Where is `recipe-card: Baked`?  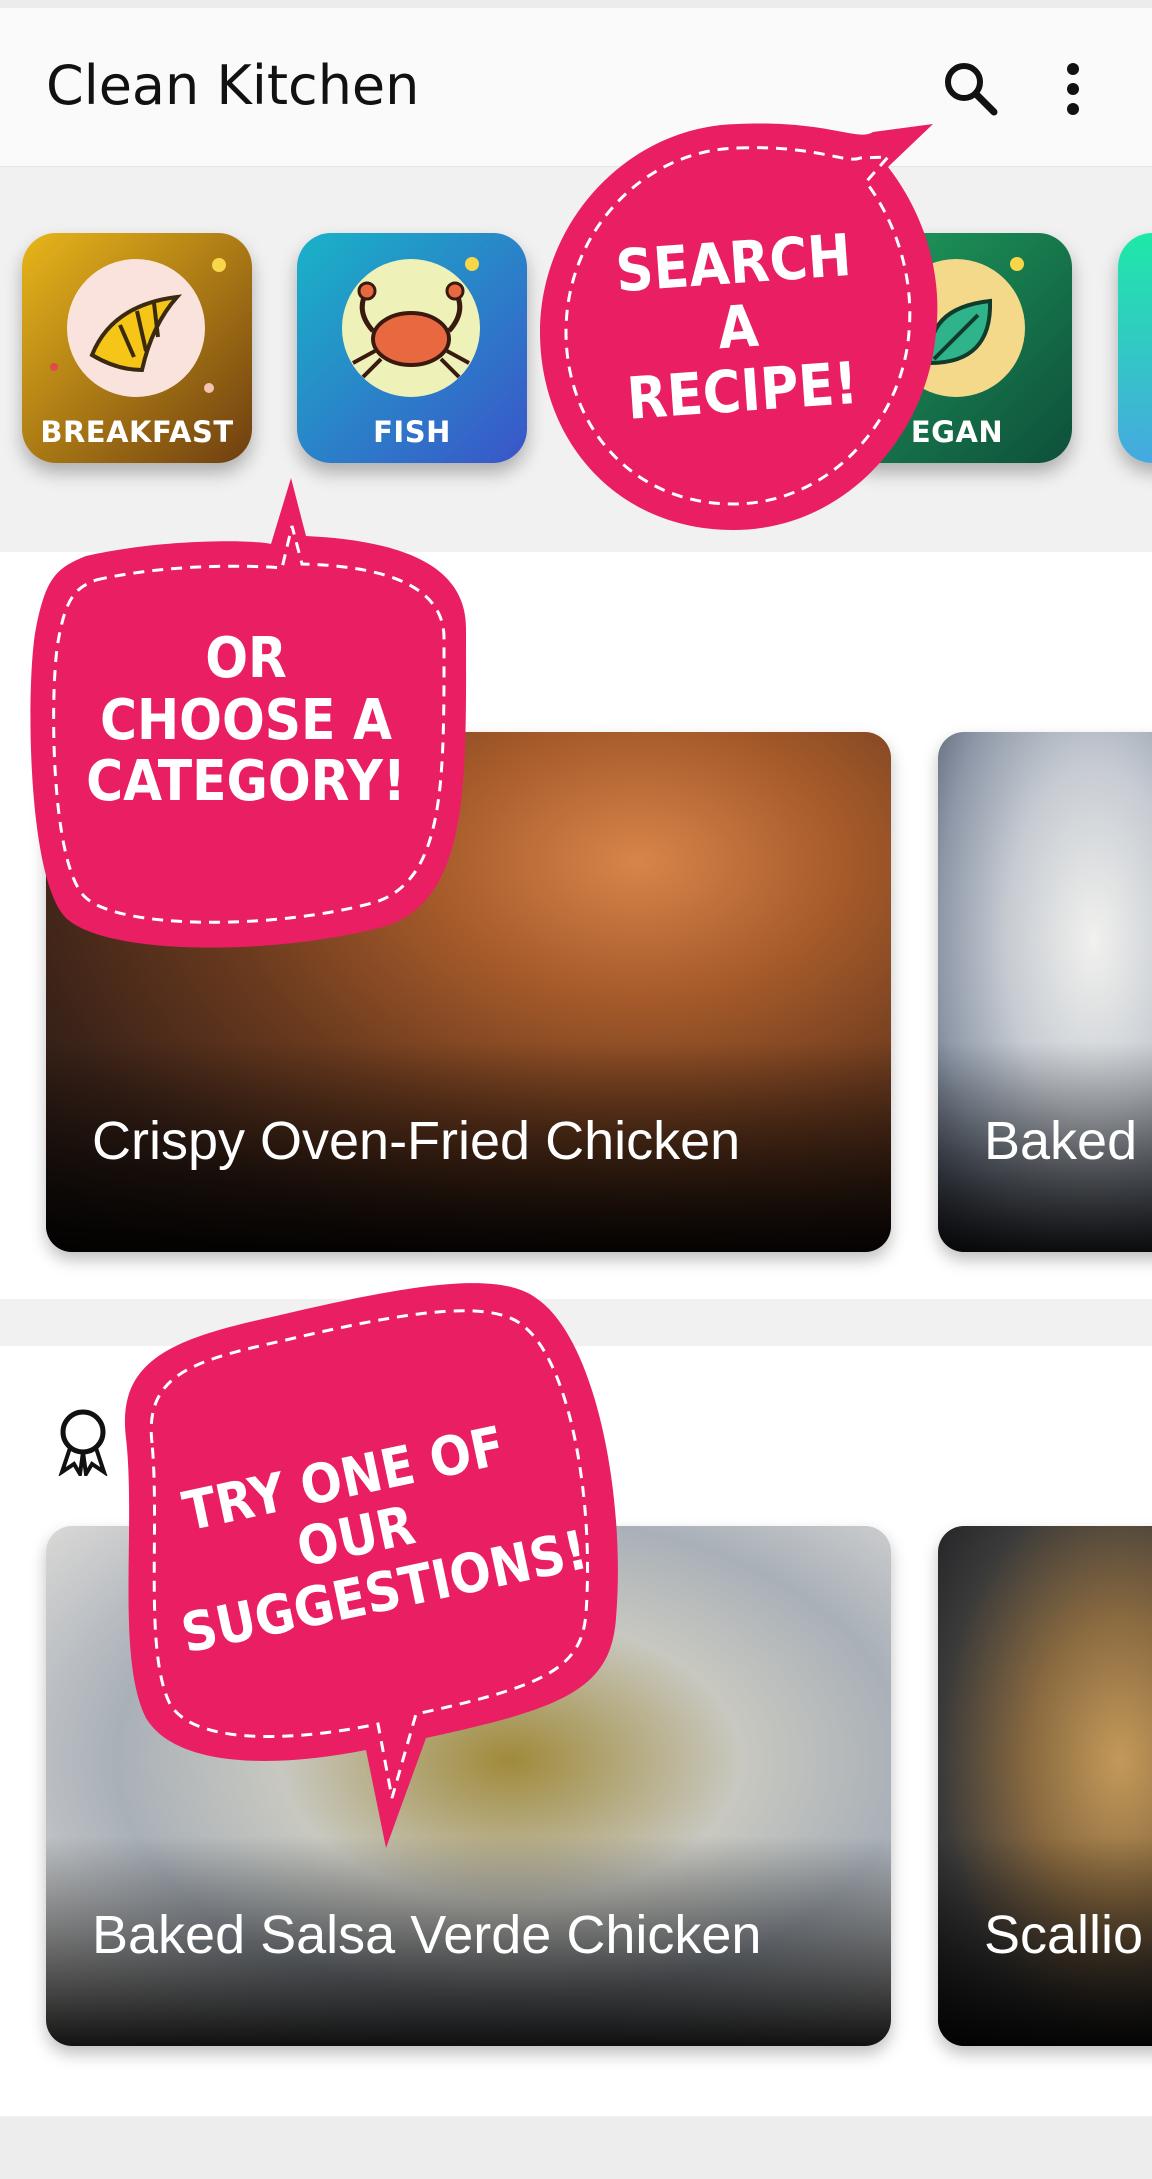 recipe-card: Baked is located at coordinates (1045, 992).